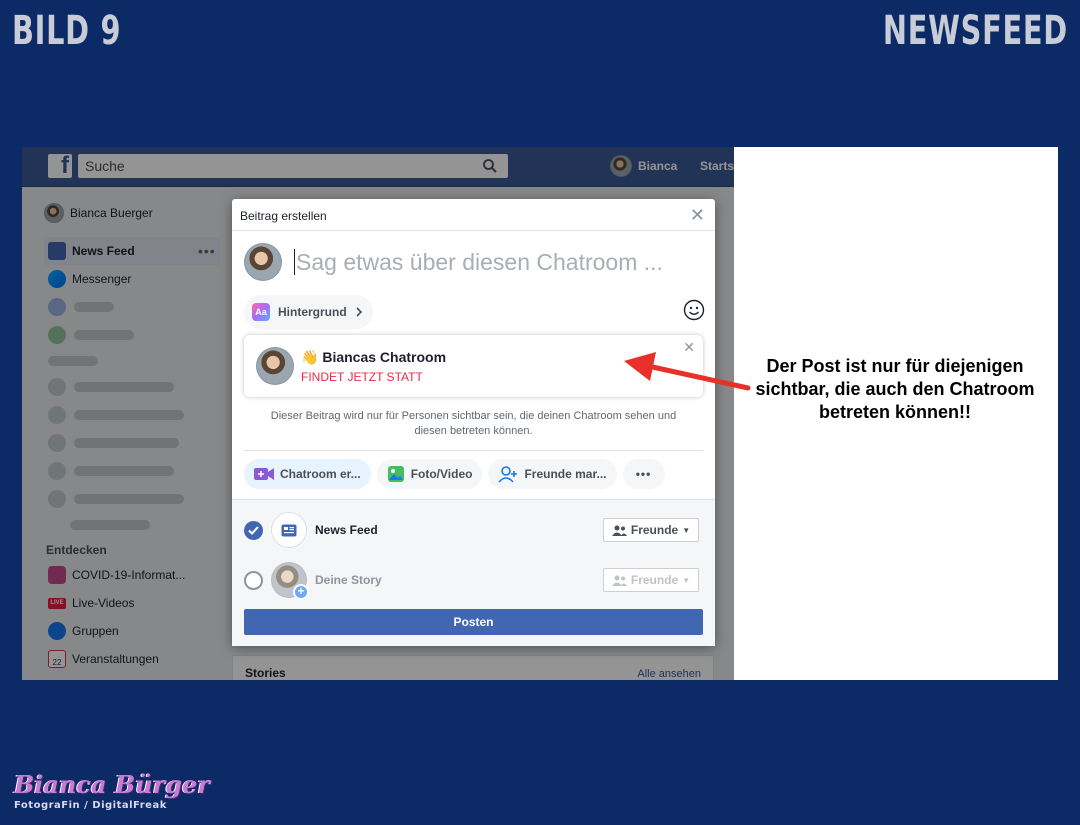  I want to click on video-plus-icon, so click(264, 474).